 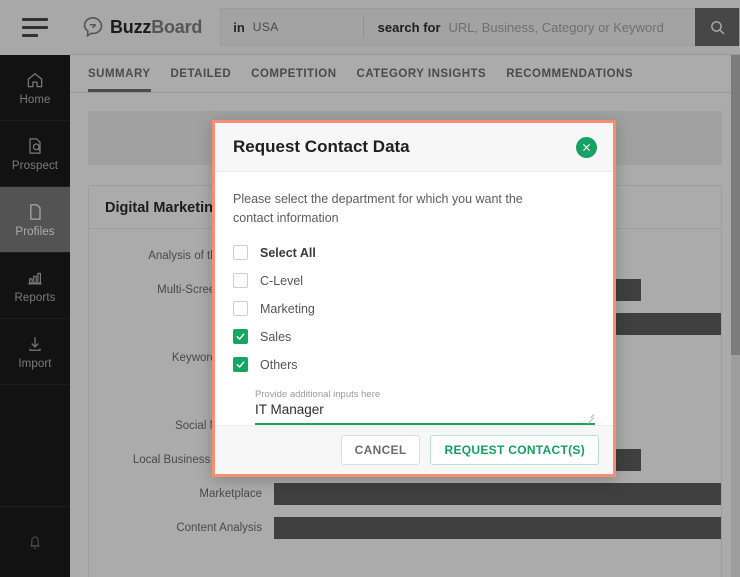 What do you see at coordinates (318, 394) in the screenshot?
I see `additional-inputs-label: Provide additional inputs here` at bounding box center [318, 394].